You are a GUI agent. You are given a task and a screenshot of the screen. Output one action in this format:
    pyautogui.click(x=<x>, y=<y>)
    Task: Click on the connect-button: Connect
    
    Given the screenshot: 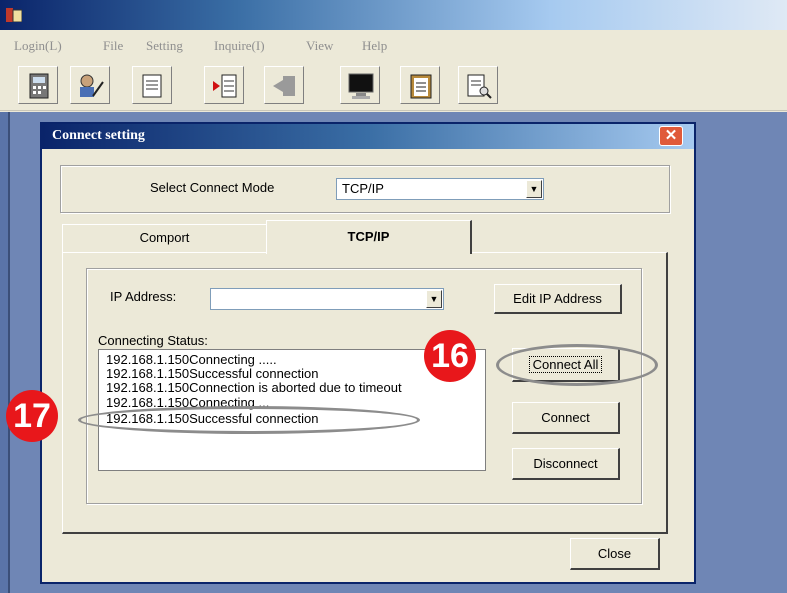 What is the action you would take?
    pyautogui.click(x=566, y=418)
    